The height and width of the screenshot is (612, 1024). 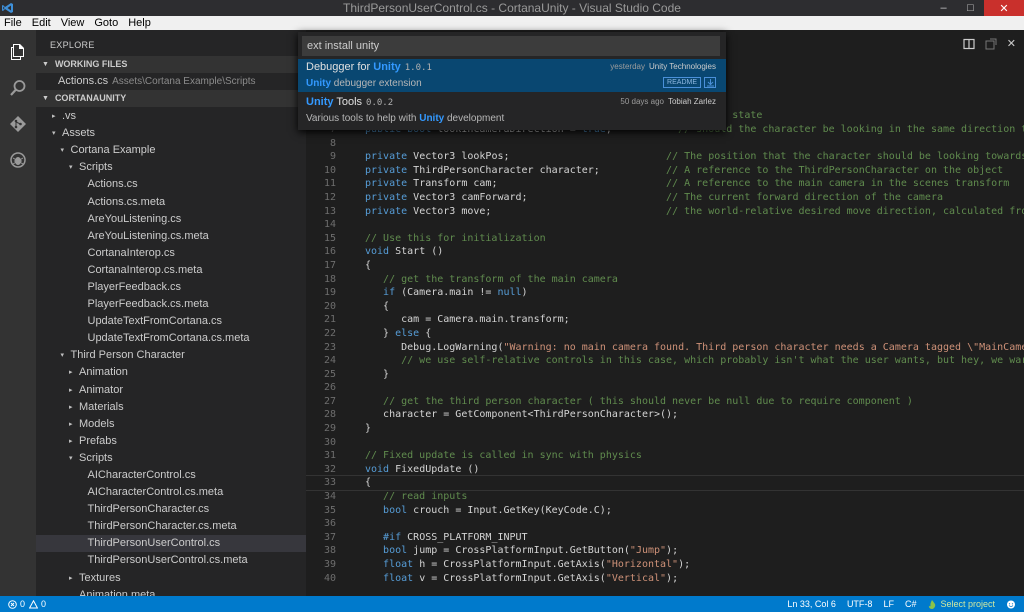 I want to click on code-line: 15 // Use this for initialization, so click(x=665, y=239).